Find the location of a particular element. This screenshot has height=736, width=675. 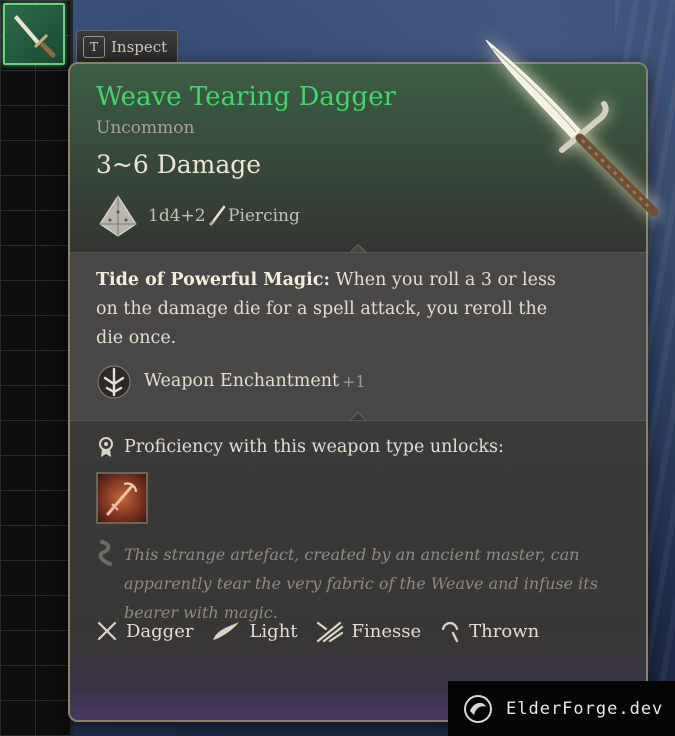

enchantment-icon is located at coordinates (114, 382).